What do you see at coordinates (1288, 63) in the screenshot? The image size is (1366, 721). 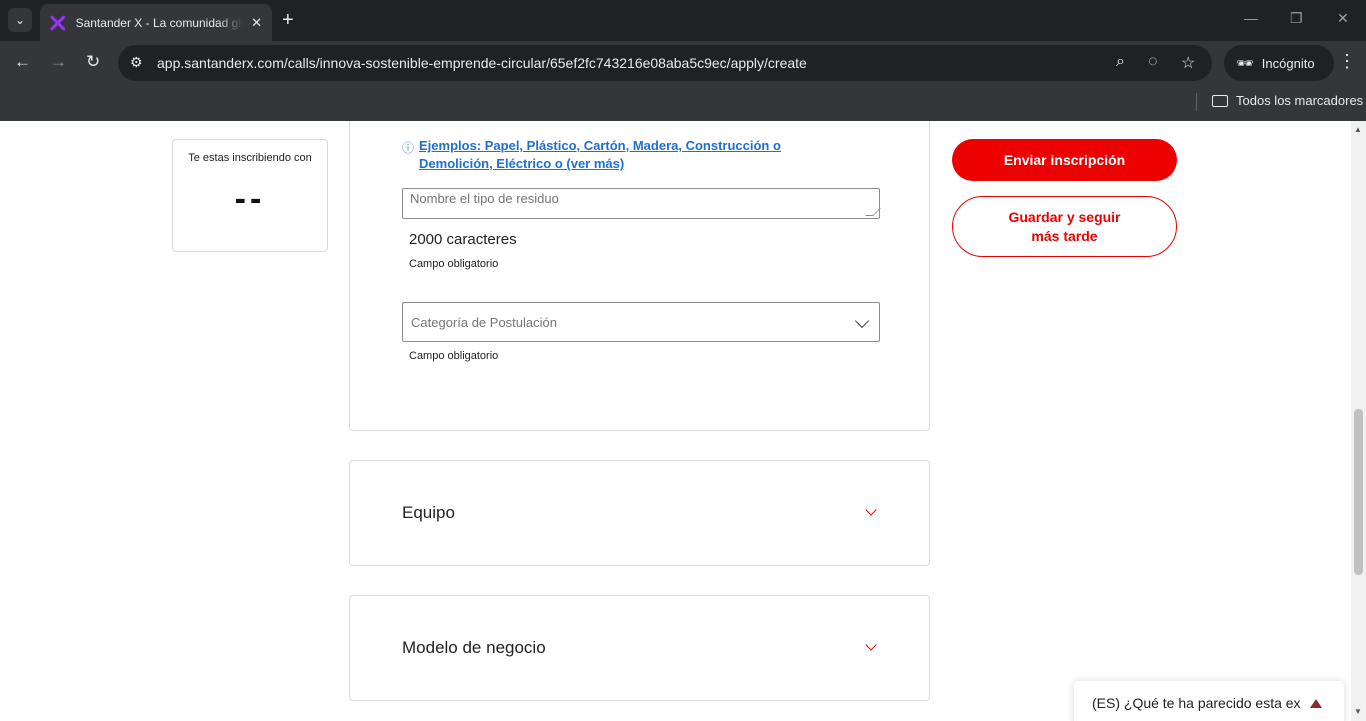 I see `incognito-label: Incógnito` at bounding box center [1288, 63].